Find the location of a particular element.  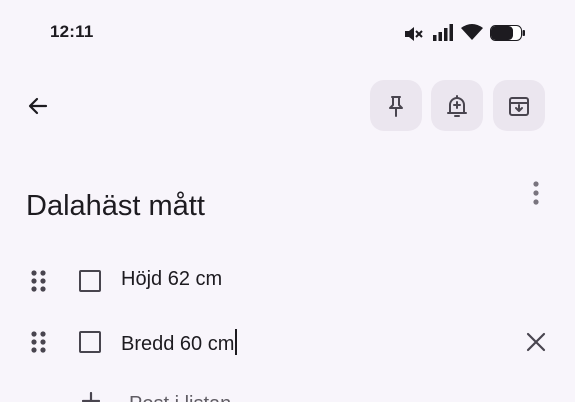

bell-plus-icon is located at coordinates (457, 105).